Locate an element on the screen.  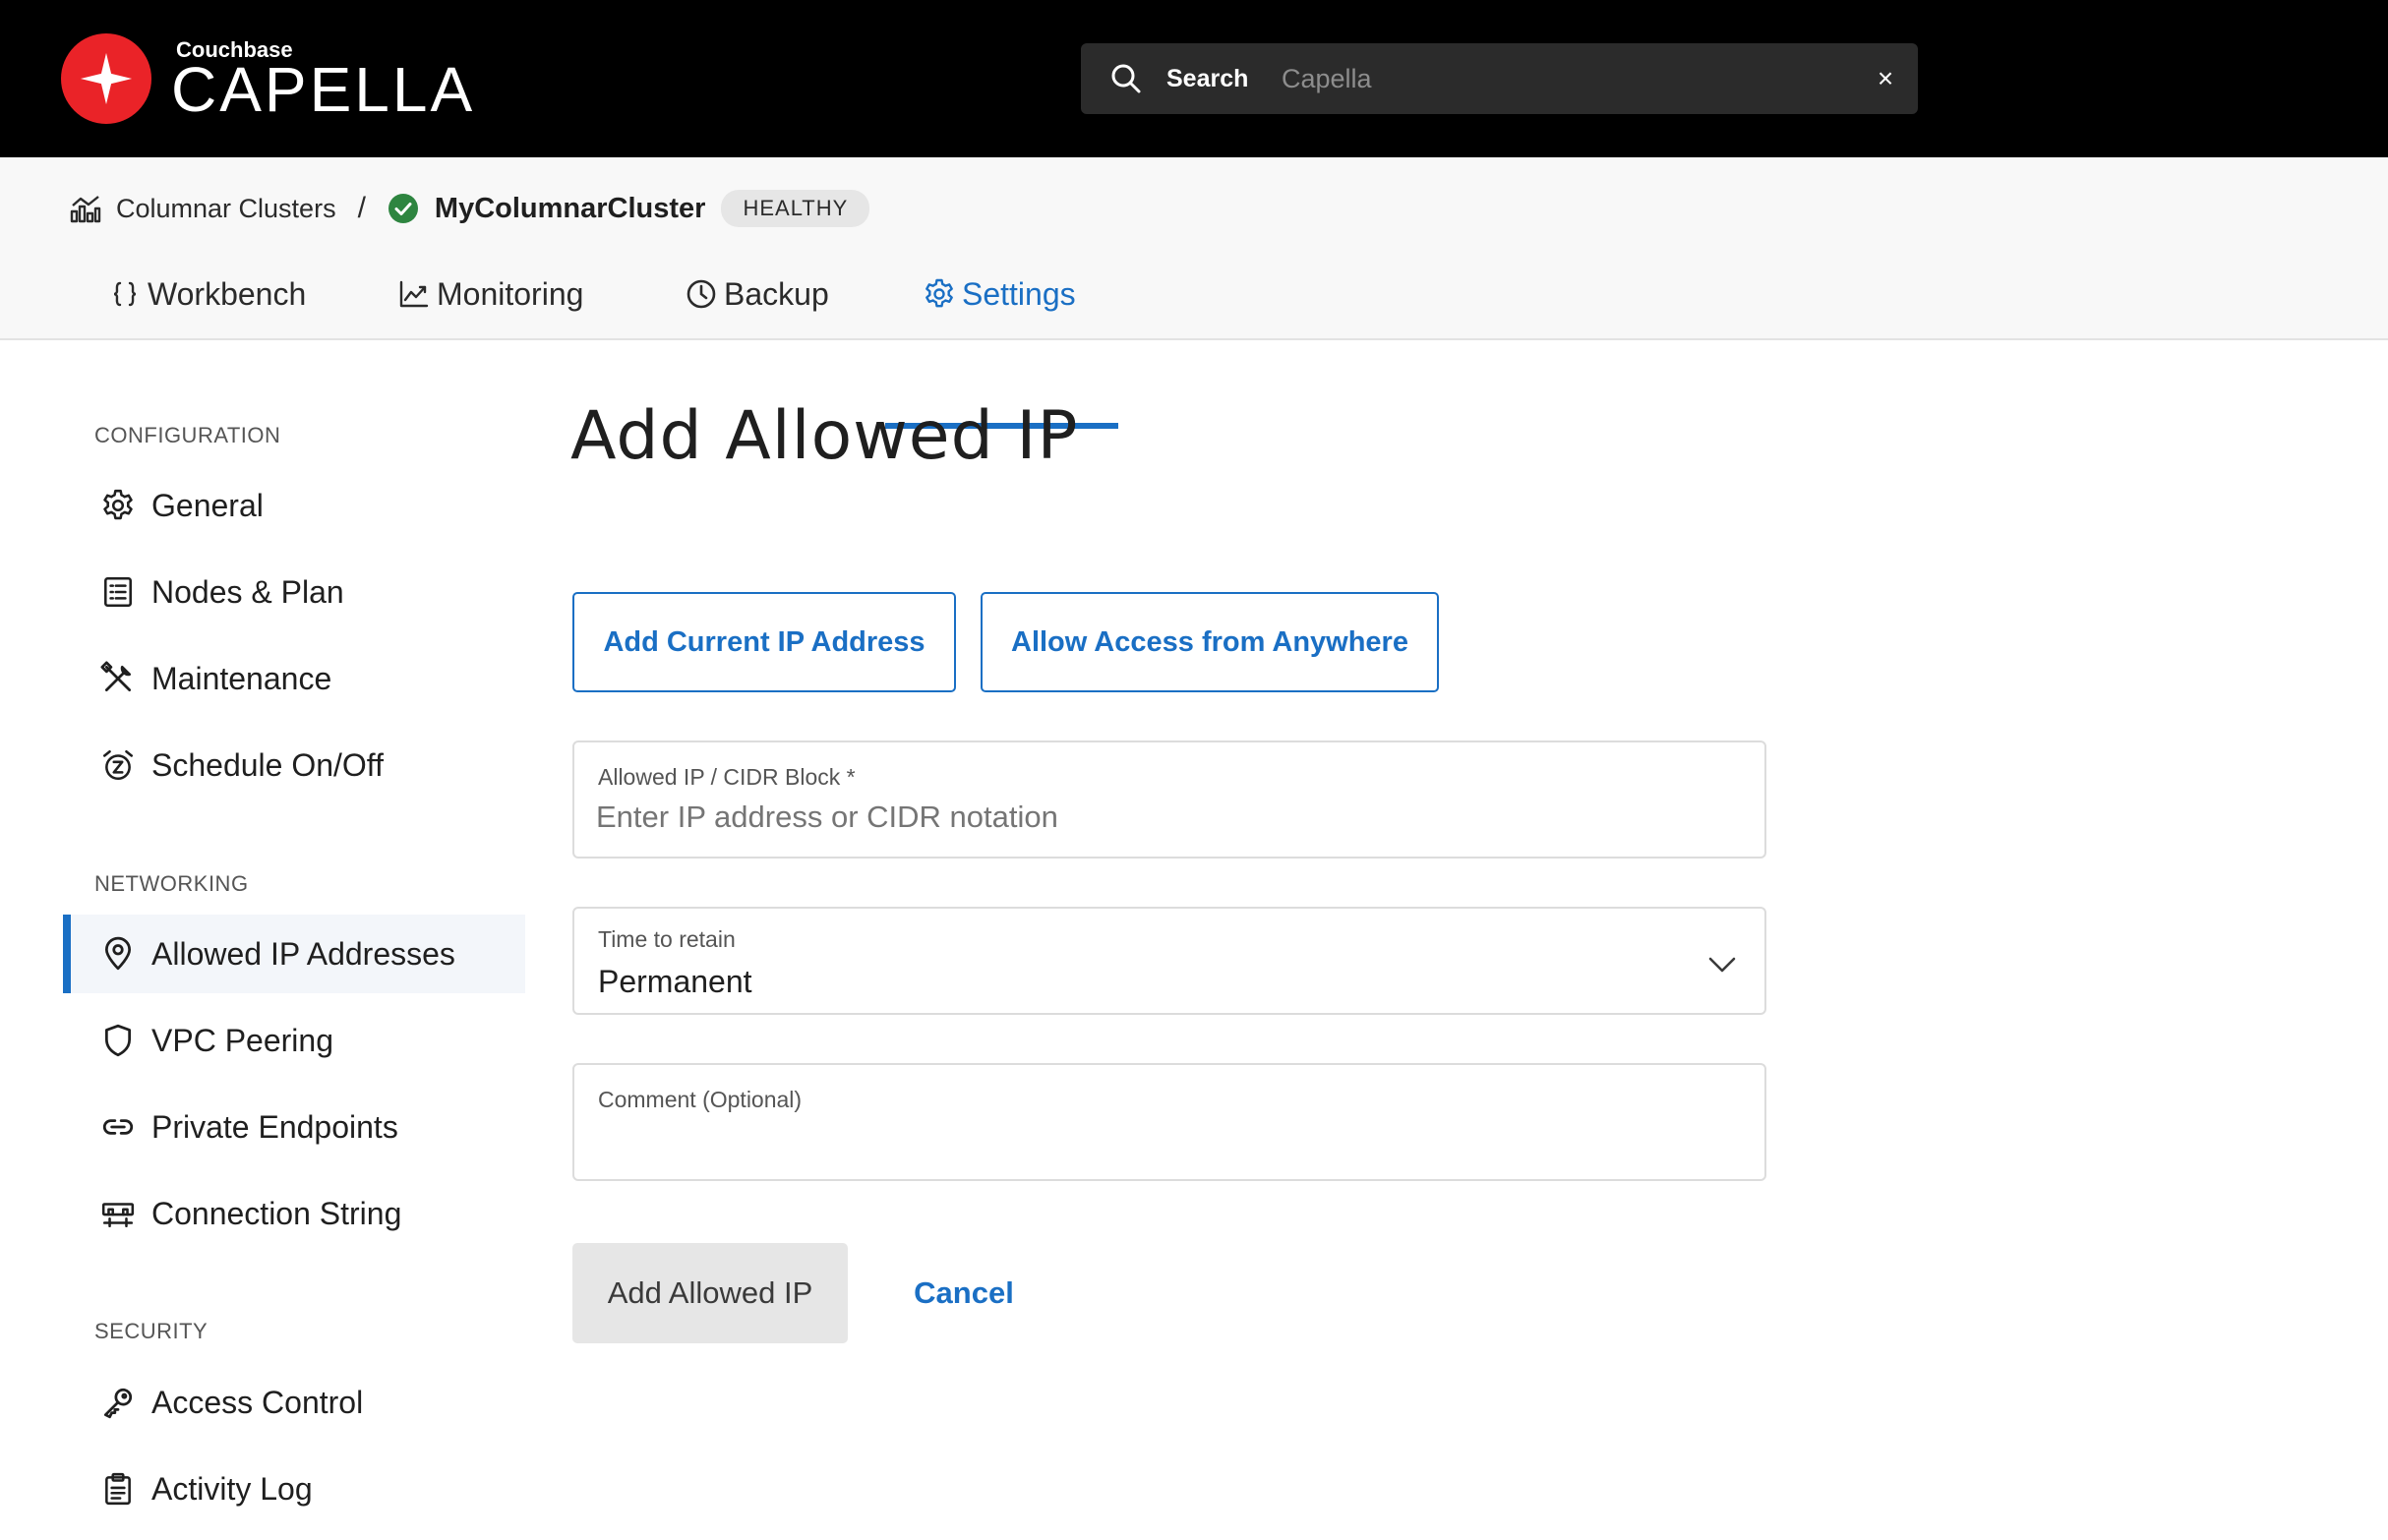
tab-monitoring: Monitoring is located at coordinates (490, 294).